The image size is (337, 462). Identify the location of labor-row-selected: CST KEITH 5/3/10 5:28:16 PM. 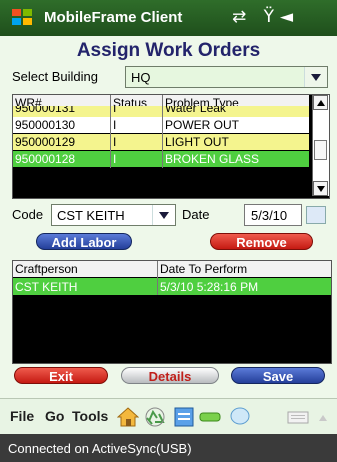
(172, 286).